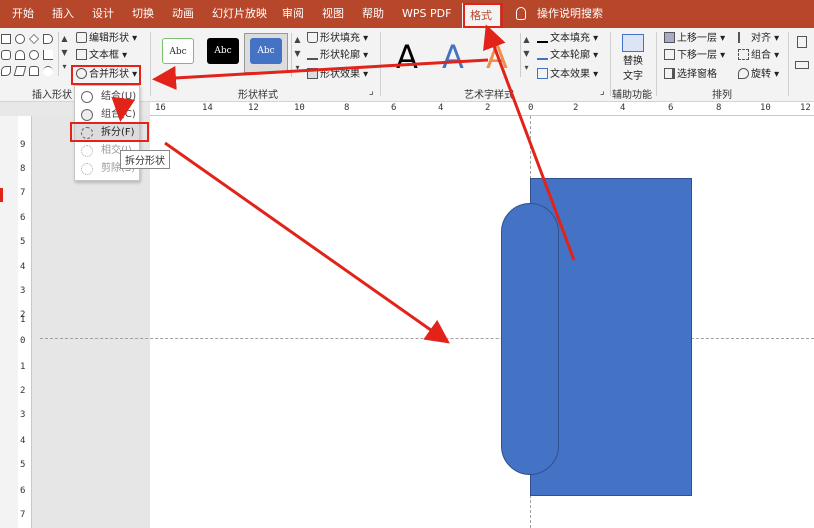 The image size is (814, 528). I want to click on rounded-rectangle-shape, so click(530, 339).